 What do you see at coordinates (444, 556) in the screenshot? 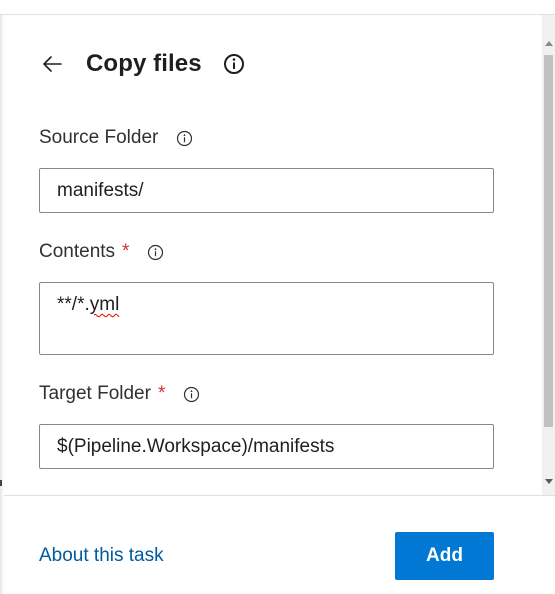
I see `add-button: Add` at bounding box center [444, 556].